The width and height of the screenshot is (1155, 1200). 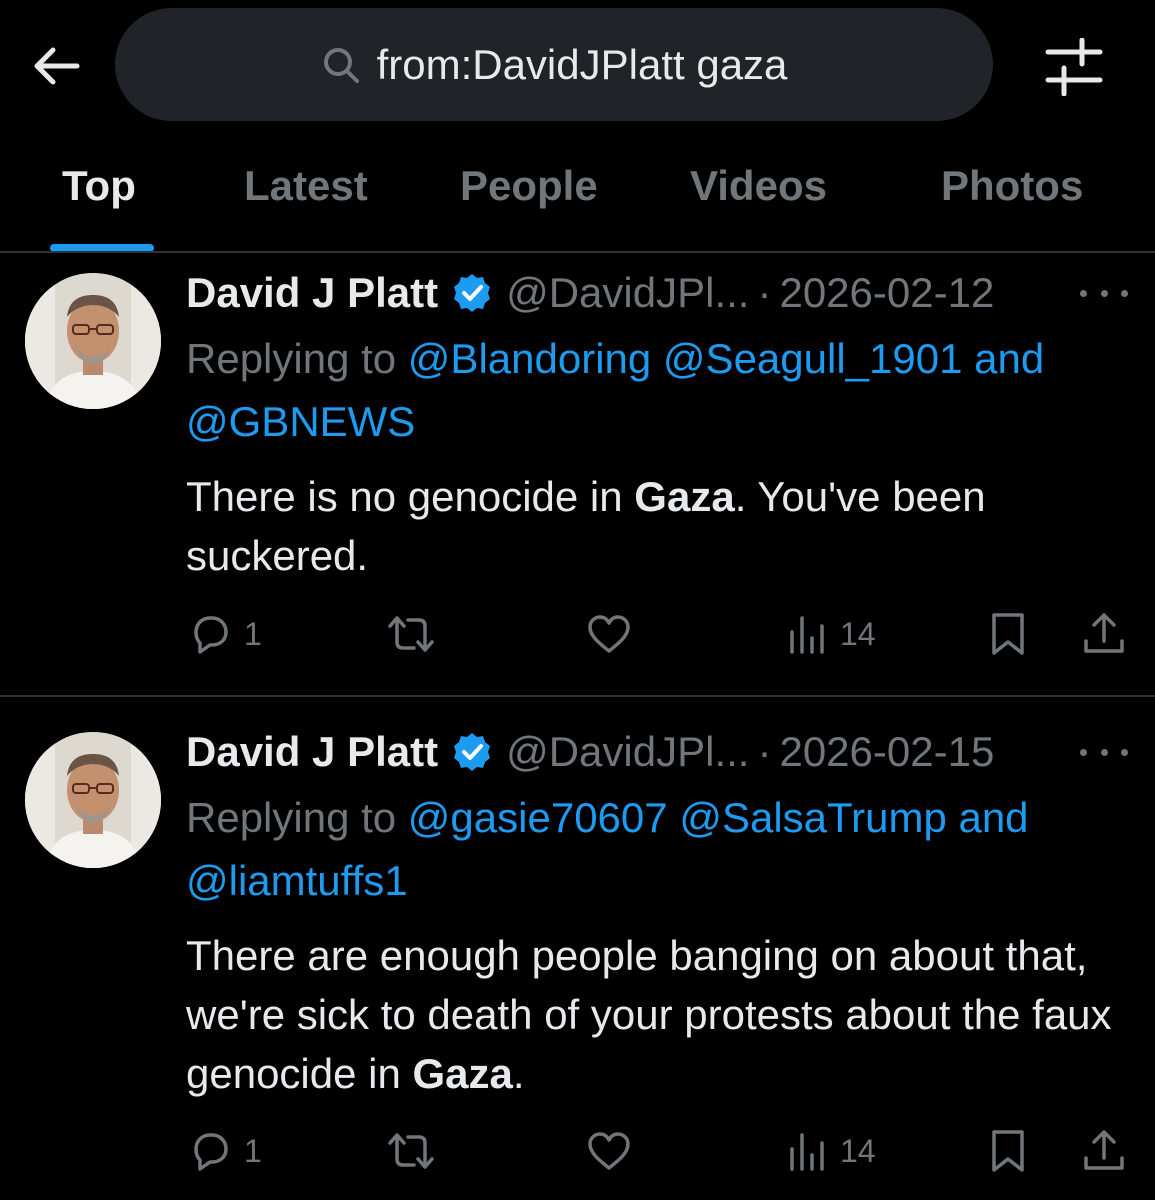 I want to click on search-input: from:DavidJPlatt gaza, so click(x=582, y=65).